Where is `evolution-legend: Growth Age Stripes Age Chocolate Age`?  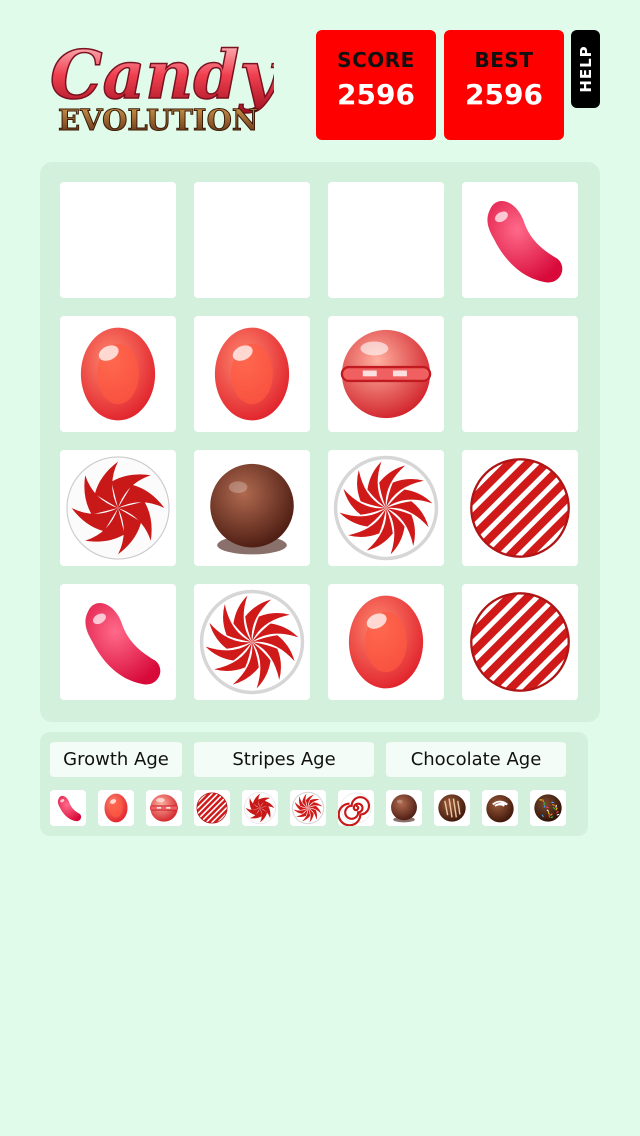 evolution-legend: Growth Age Stripes Age Chocolate Age is located at coordinates (314, 784).